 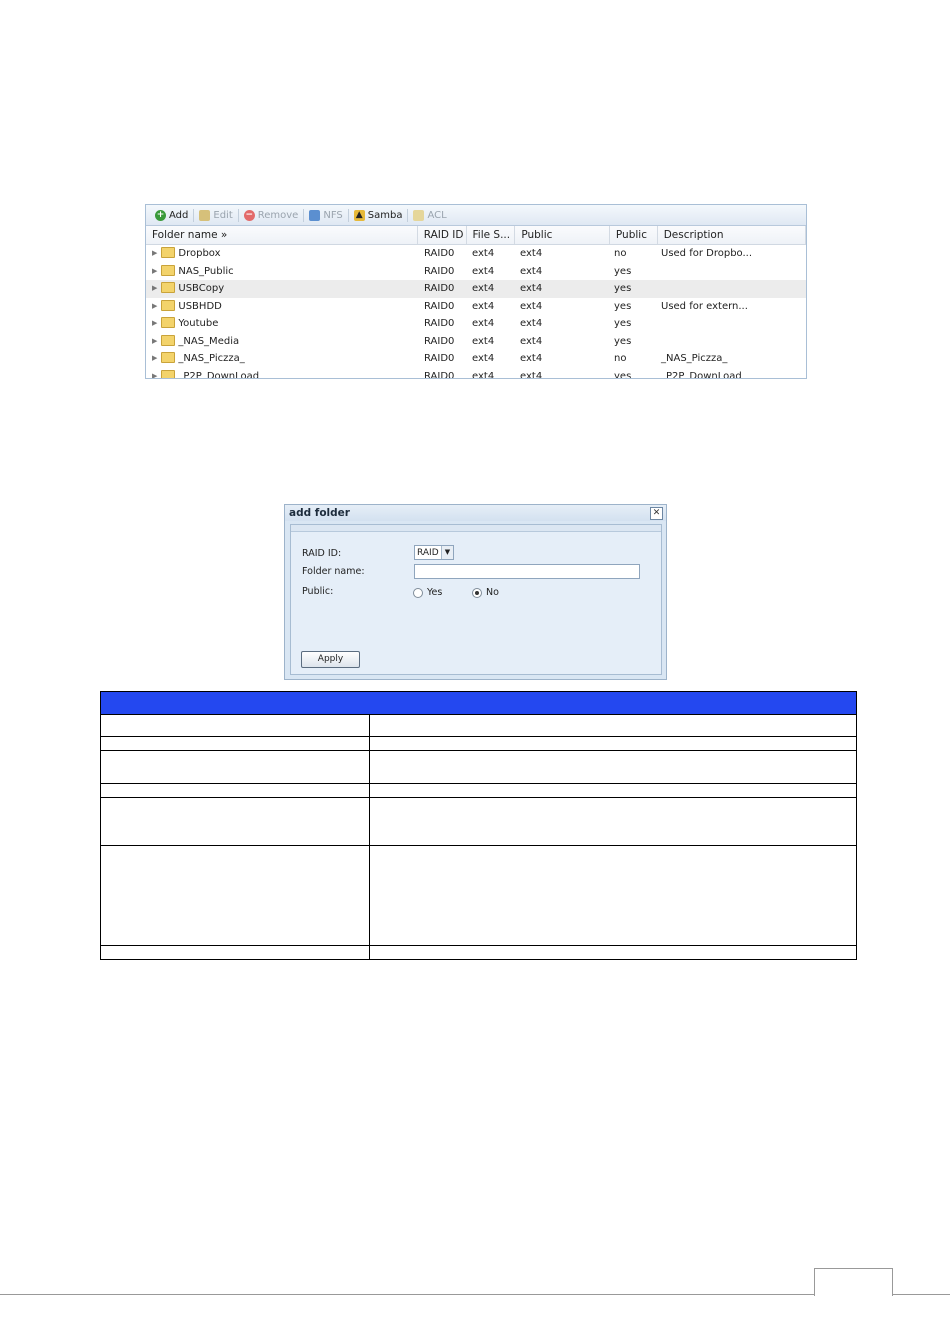 What do you see at coordinates (171, 215) in the screenshot?
I see `add-button: + Add` at bounding box center [171, 215].